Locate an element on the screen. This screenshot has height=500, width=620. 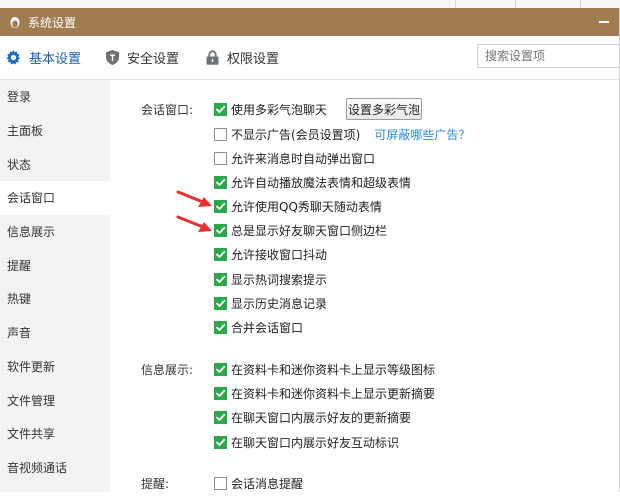
option-level-icon: 在资料卡和迷你资料卡上显示等级图标 is located at coordinates (324, 369).